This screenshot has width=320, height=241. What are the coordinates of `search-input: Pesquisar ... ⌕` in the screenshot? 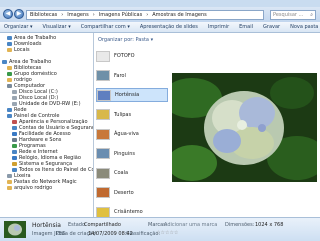 It's located at (293, 15).